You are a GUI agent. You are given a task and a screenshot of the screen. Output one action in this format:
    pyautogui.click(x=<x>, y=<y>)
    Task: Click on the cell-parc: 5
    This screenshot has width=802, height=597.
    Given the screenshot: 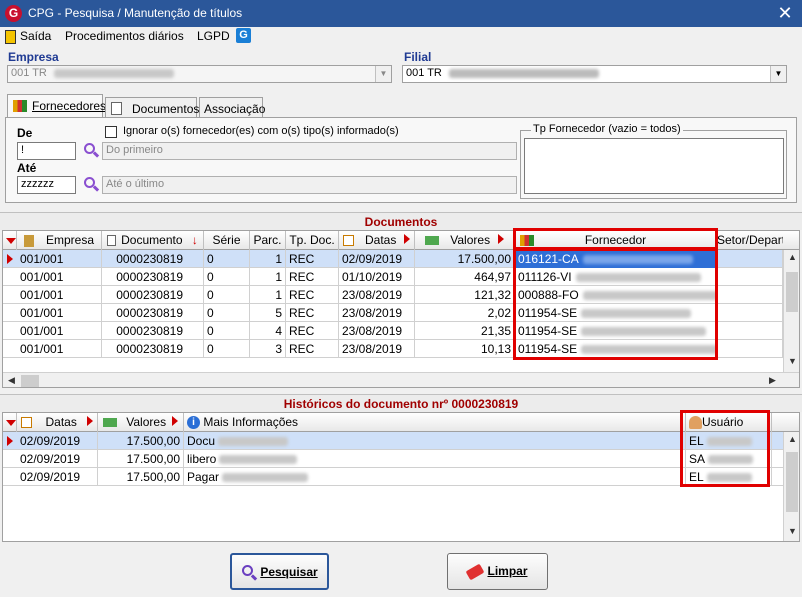 What is the action you would take?
    pyautogui.click(x=268, y=313)
    